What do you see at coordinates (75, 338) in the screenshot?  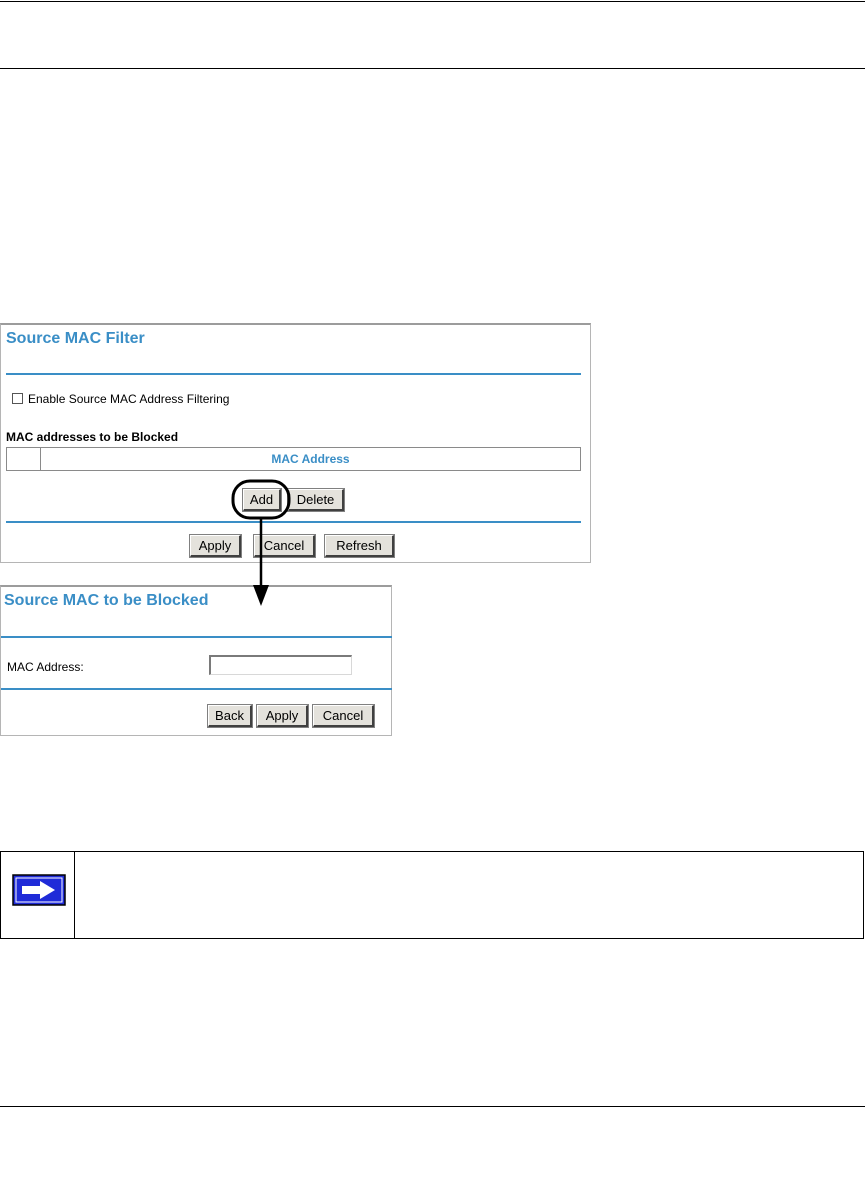 I see `source-mac-filter-title: Source MAC Filter` at bounding box center [75, 338].